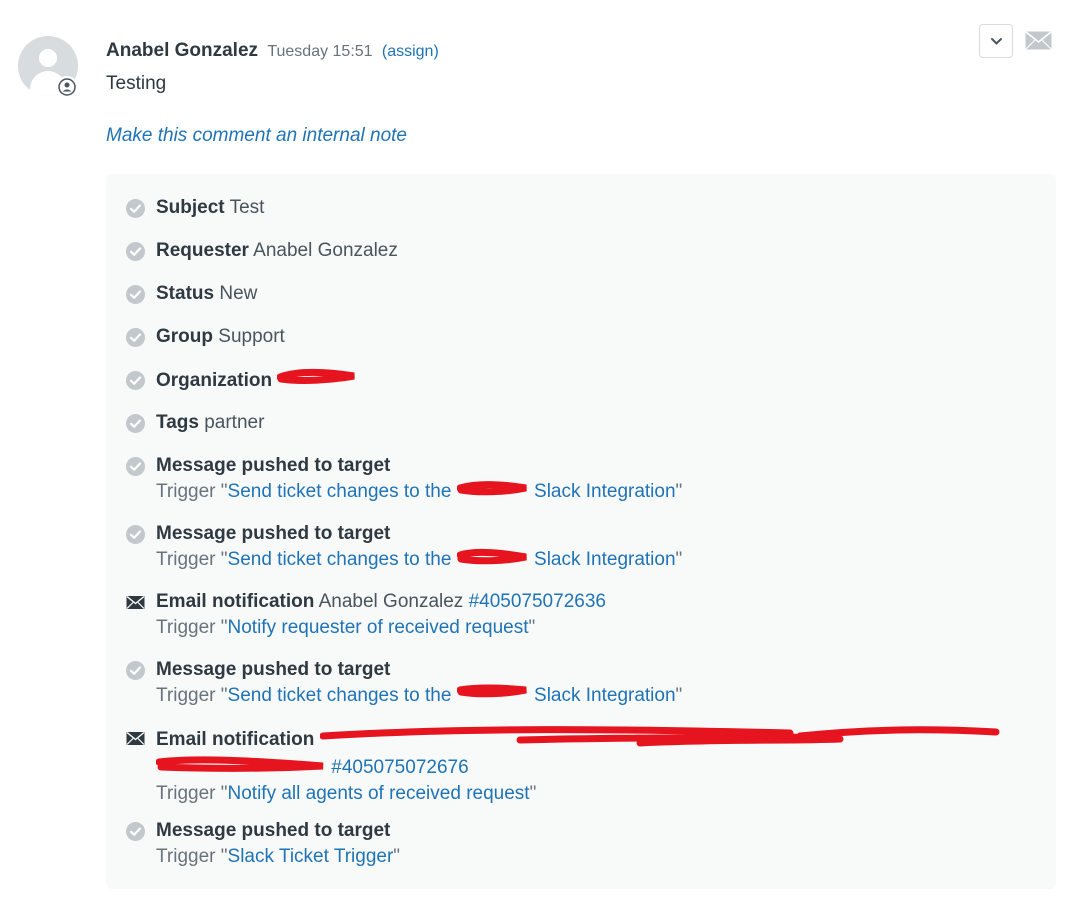  I want to click on trigger-link: Notify all agents of received request, so click(379, 793).